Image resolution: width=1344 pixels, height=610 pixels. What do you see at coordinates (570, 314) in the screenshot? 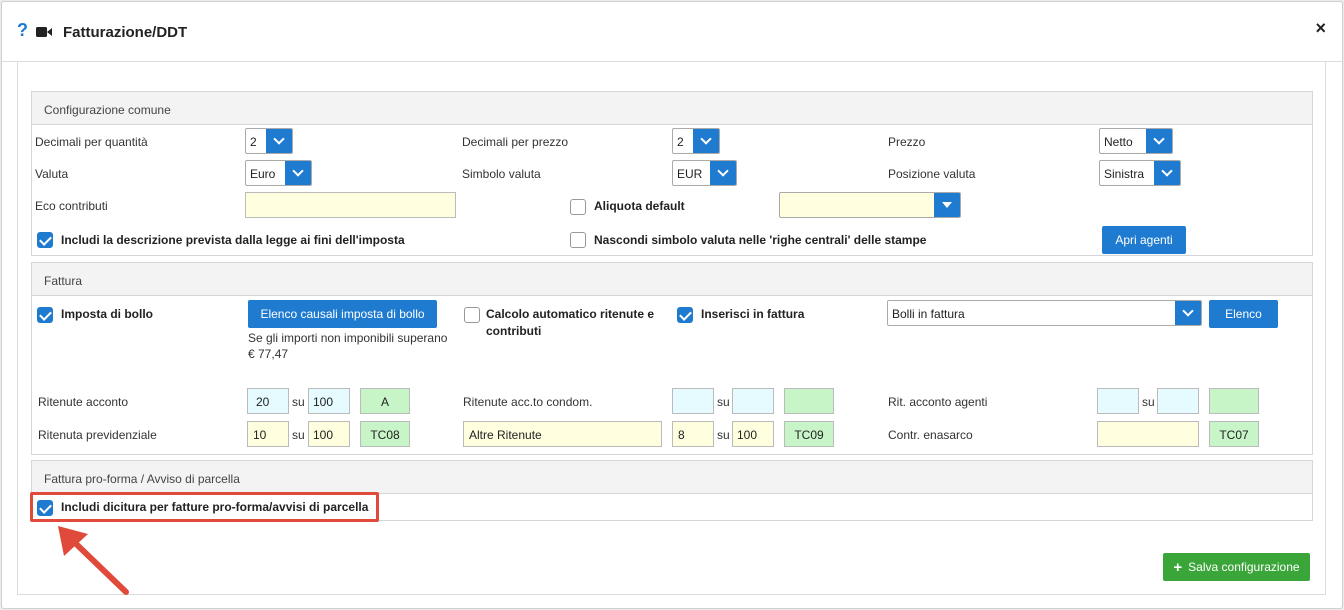
I see `calcolo-automatico-label: Calcolo automatico ritenute e` at bounding box center [570, 314].